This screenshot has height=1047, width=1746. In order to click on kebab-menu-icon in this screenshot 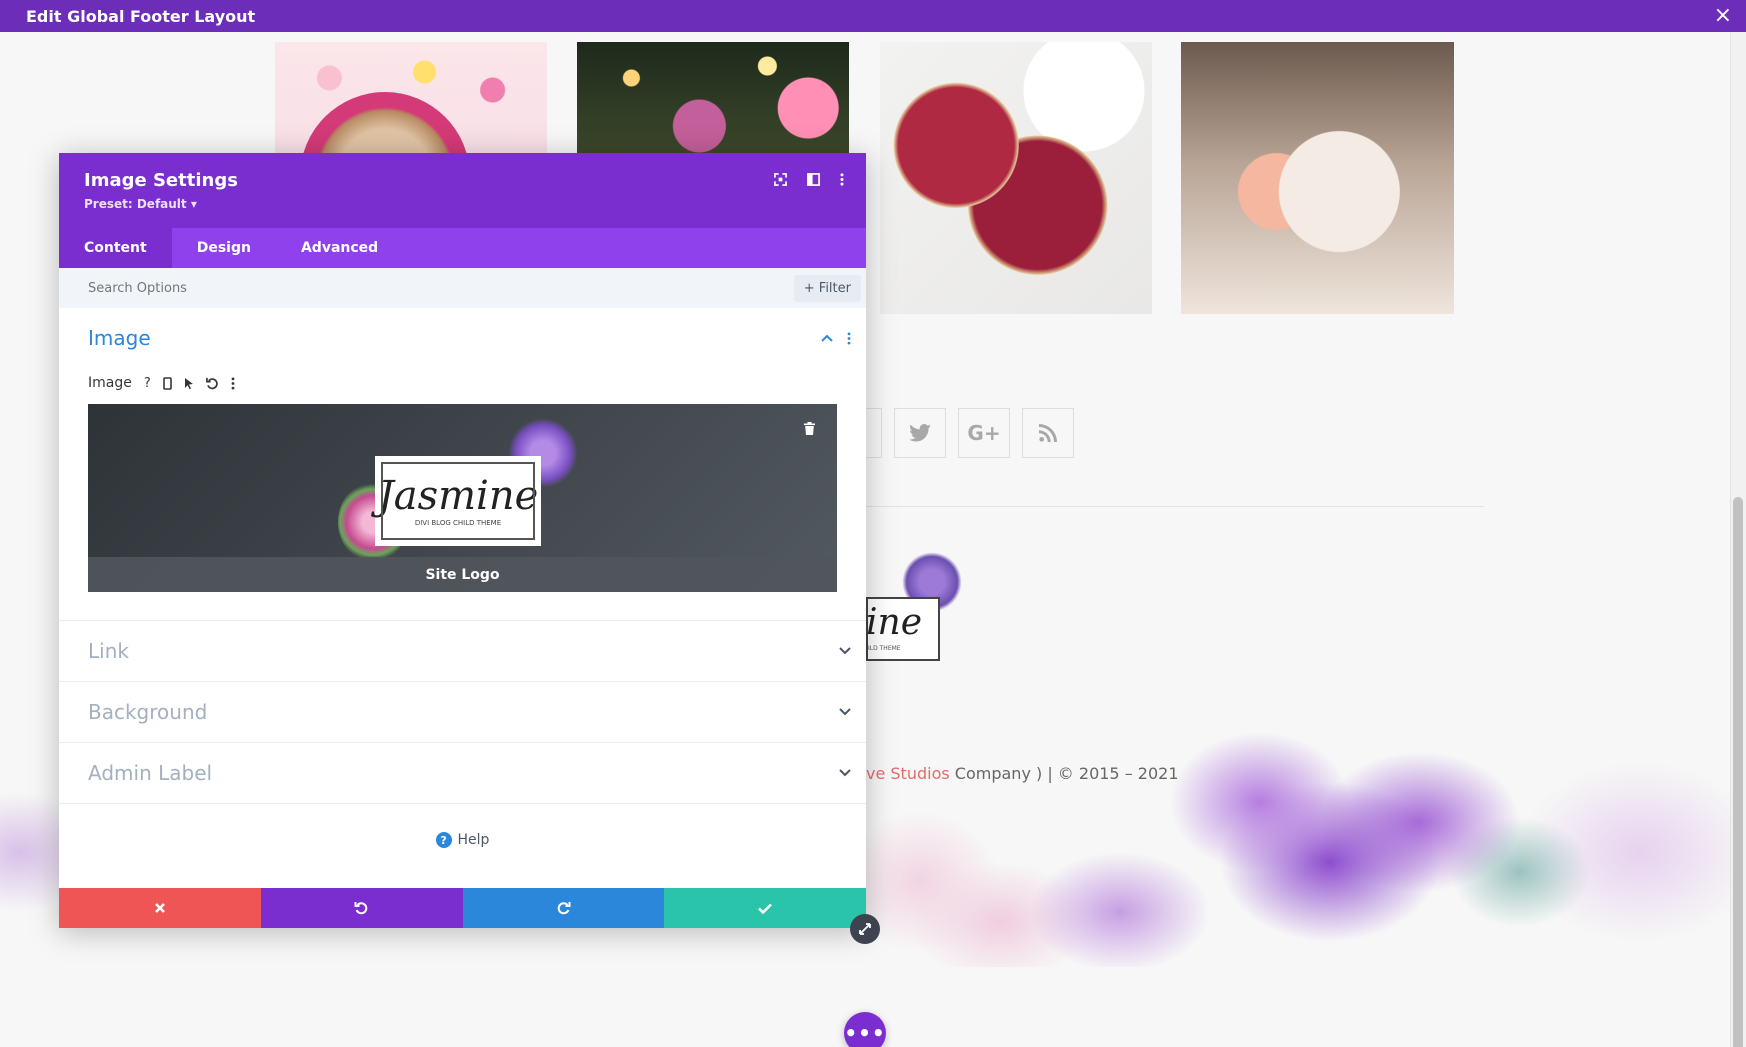, I will do `click(842, 181)`.